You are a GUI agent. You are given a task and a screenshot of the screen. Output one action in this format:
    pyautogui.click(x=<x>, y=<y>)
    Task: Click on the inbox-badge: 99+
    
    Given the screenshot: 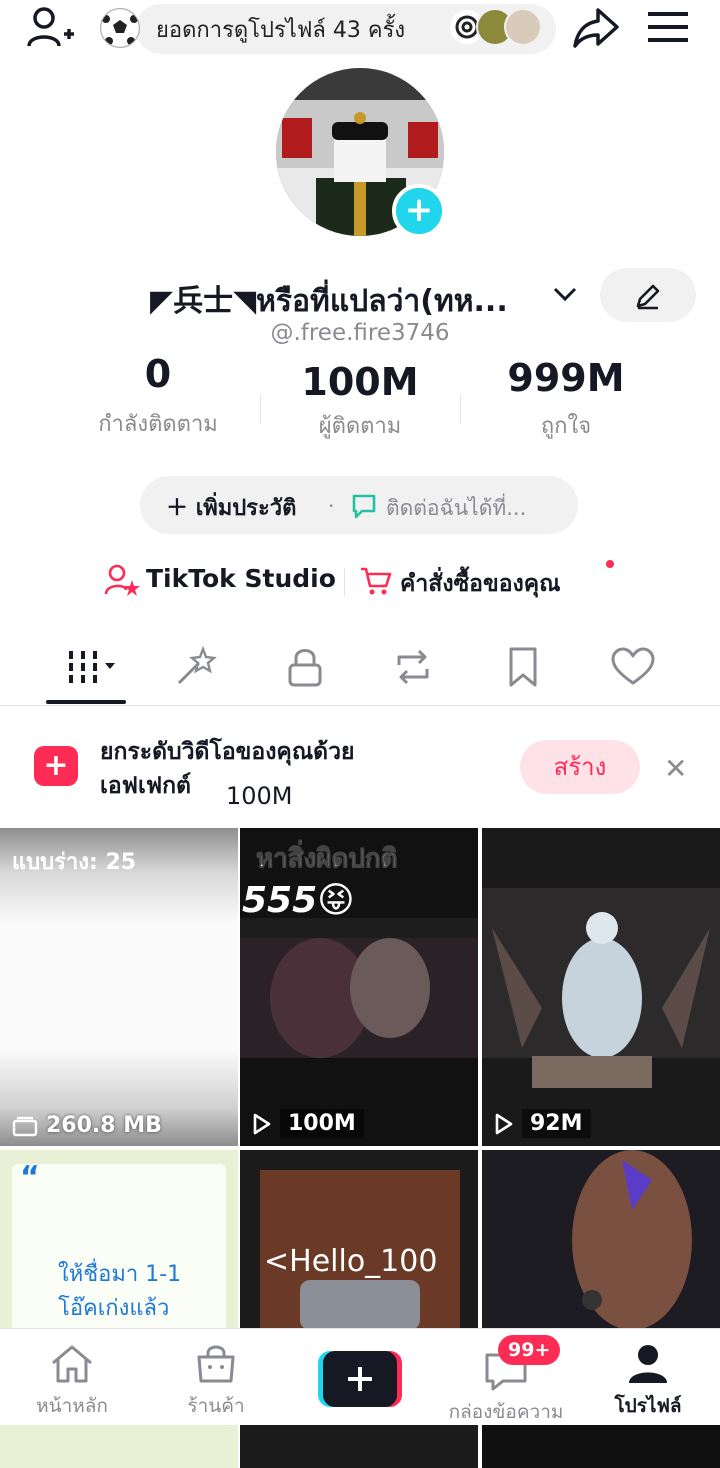 What is the action you would take?
    pyautogui.click(x=529, y=1350)
    